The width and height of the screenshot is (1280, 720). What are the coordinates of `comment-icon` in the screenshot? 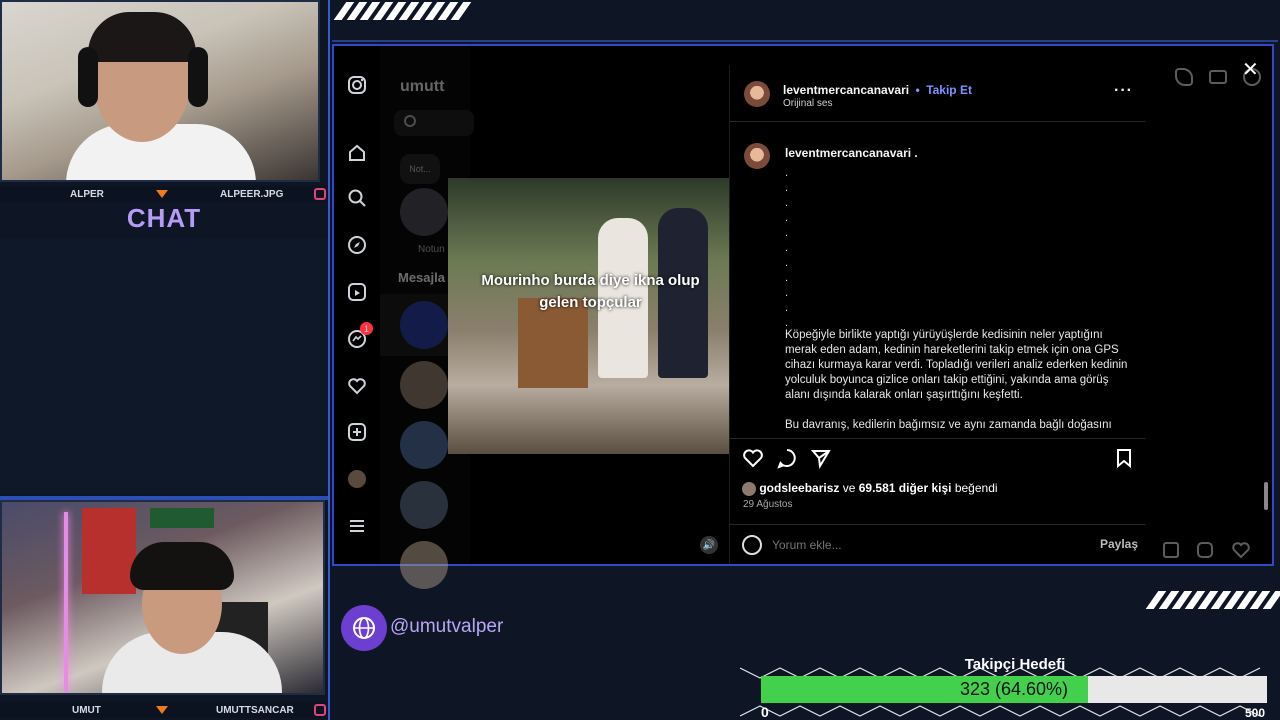 It's located at (787, 460).